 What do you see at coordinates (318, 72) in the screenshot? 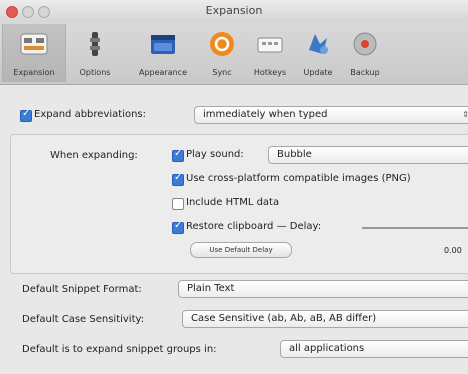
I see `tab-label: Update` at bounding box center [318, 72].